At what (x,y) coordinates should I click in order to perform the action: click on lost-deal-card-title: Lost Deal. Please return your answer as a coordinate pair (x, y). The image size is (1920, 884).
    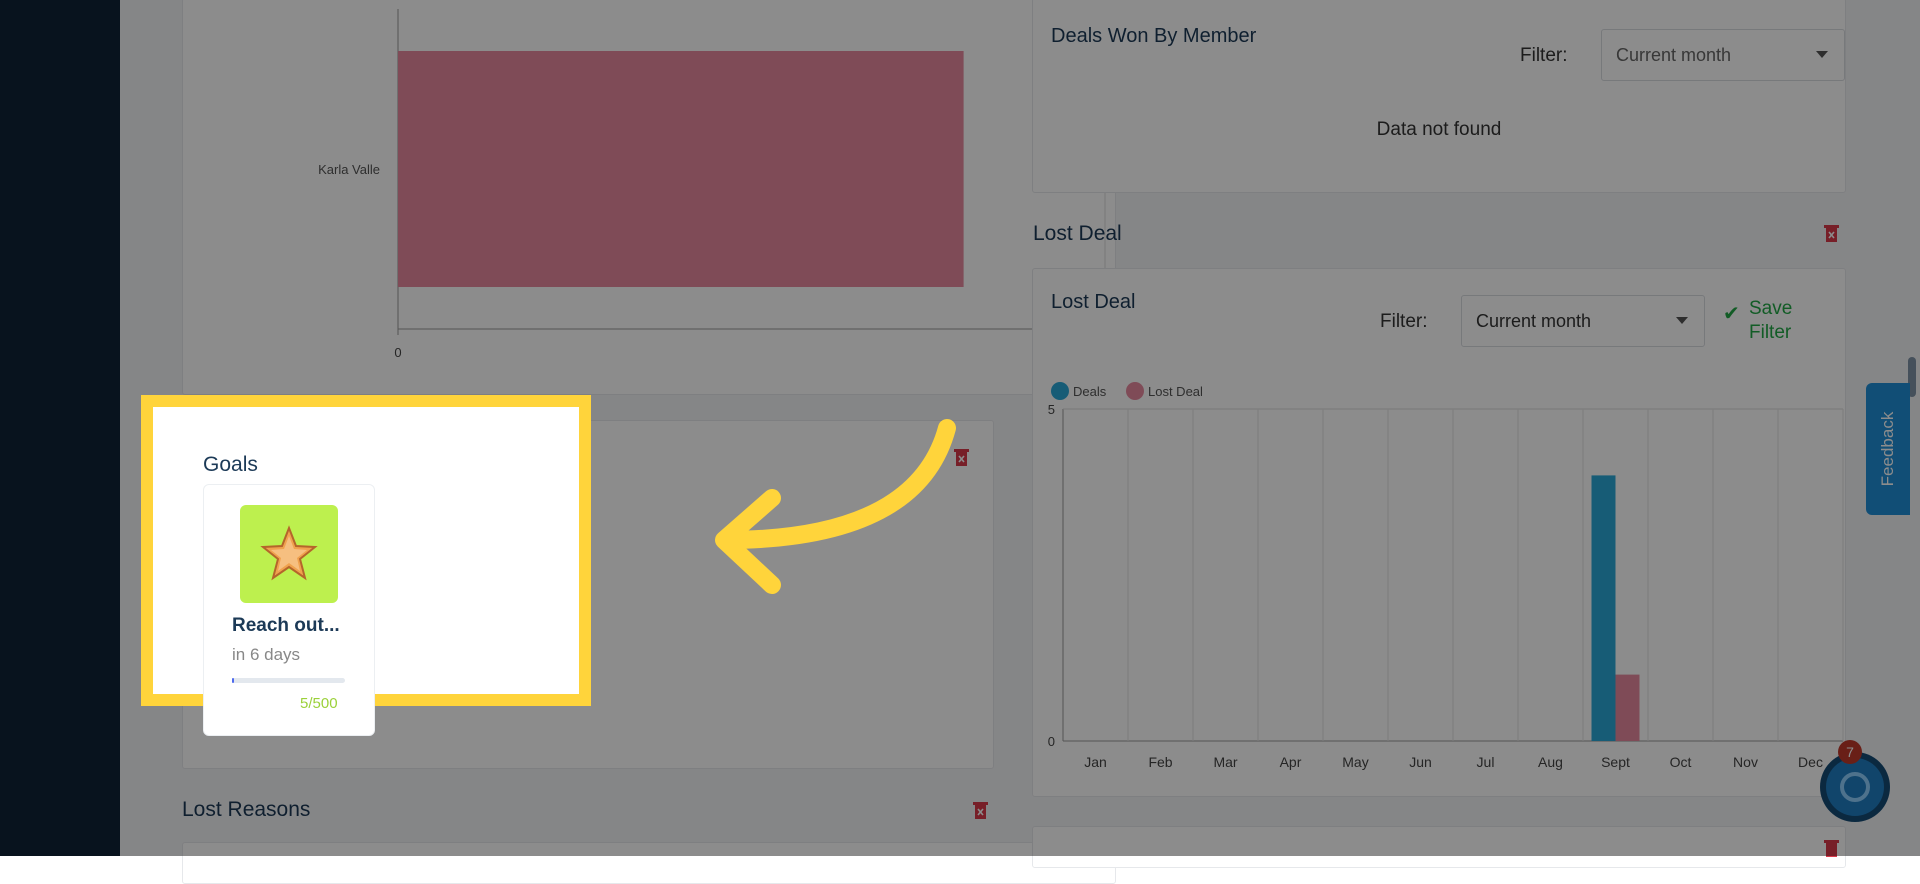
    Looking at the image, I should click on (1093, 302).